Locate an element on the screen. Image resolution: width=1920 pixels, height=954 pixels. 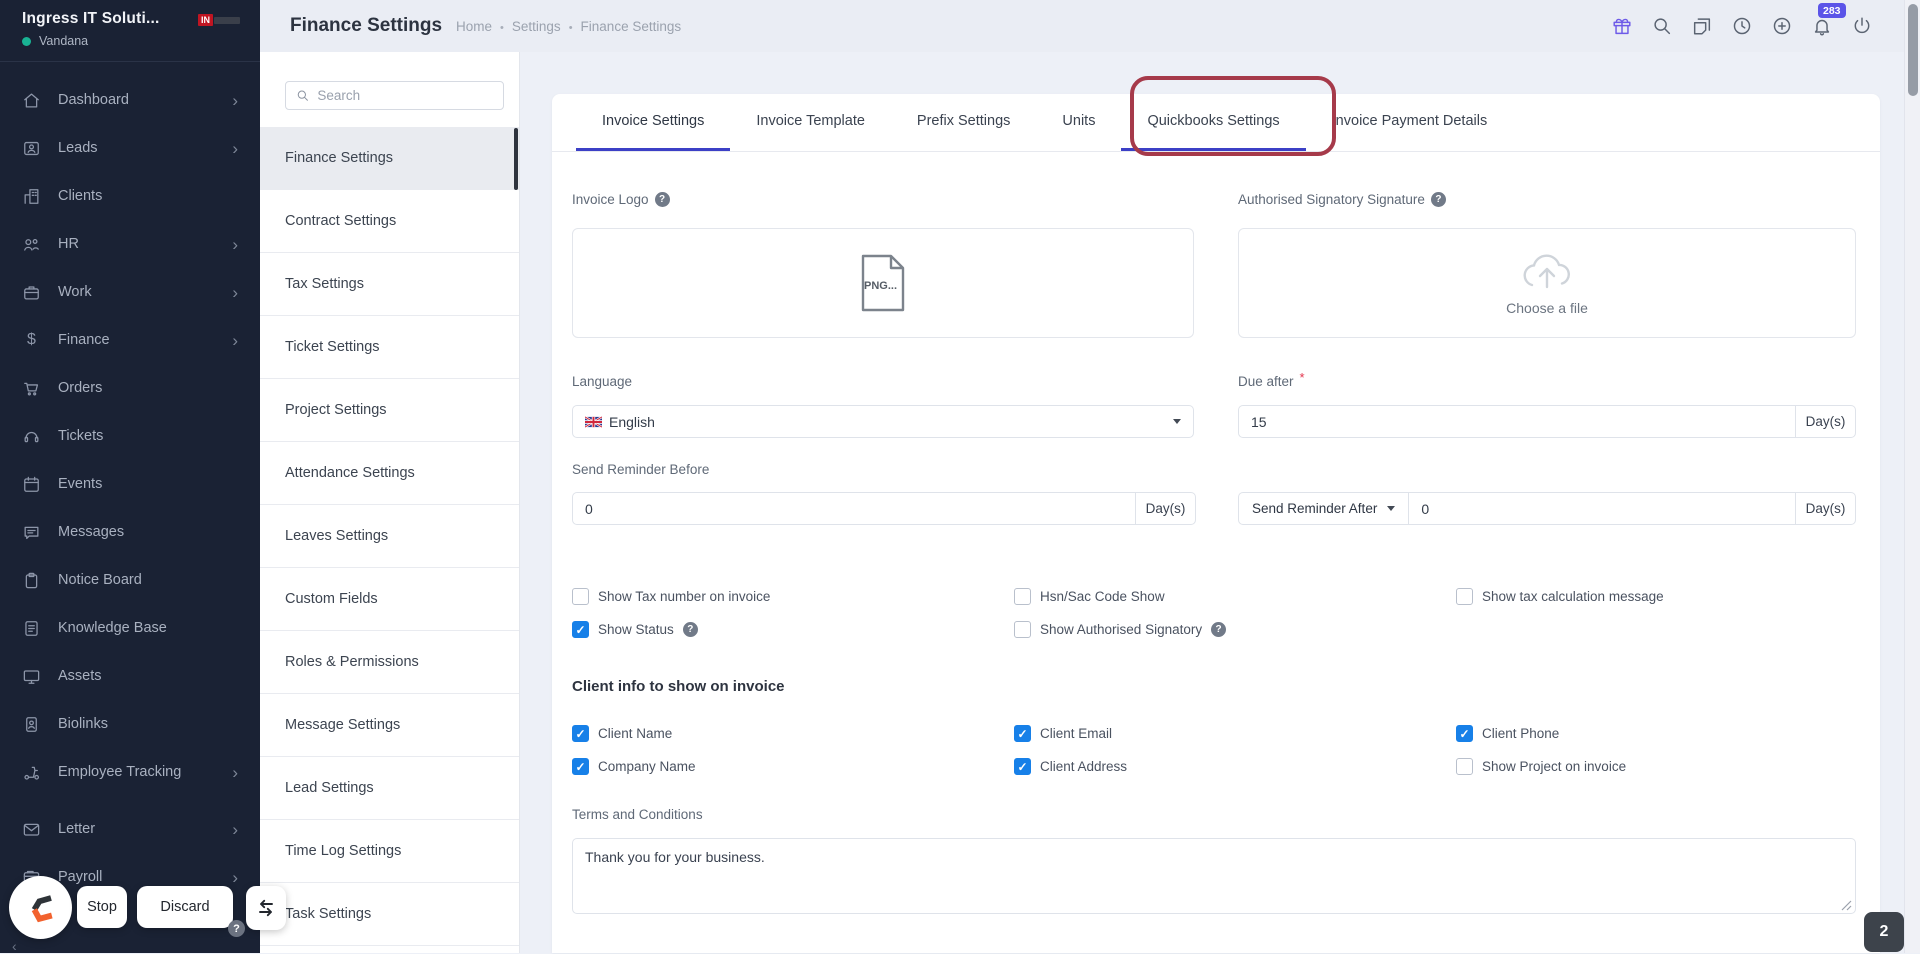
checkbox-show-authorised-signatory: Show Authorised Signatory is located at coordinates (1120, 629).